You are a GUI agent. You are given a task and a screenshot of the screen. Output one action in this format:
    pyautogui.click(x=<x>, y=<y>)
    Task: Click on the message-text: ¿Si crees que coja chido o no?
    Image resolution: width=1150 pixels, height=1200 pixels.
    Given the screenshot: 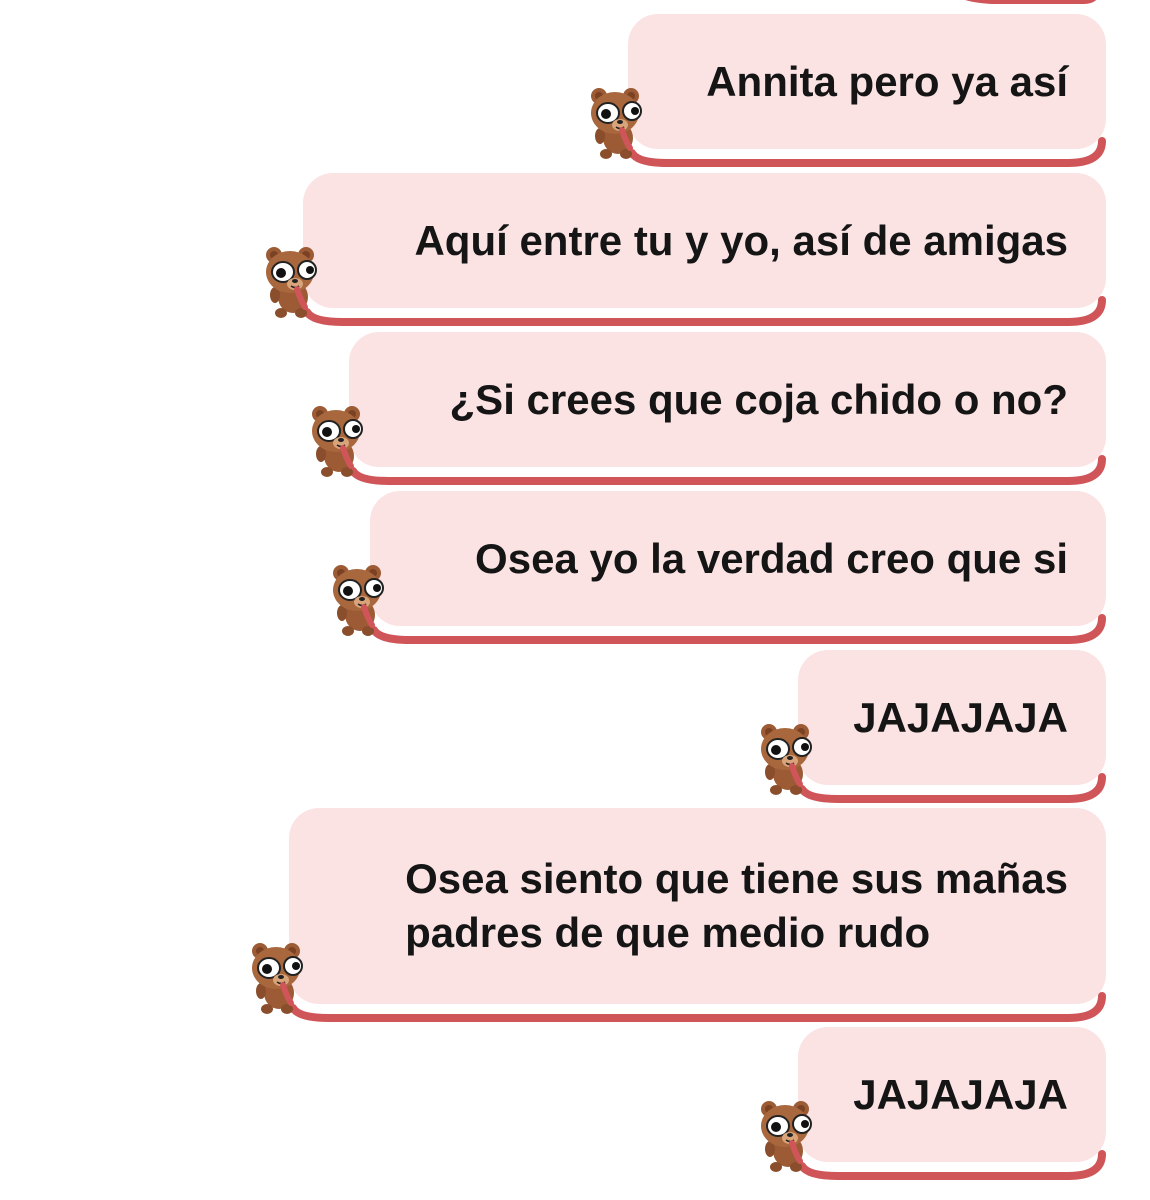 What is the action you would take?
    pyautogui.click(x=758, y=399)
    